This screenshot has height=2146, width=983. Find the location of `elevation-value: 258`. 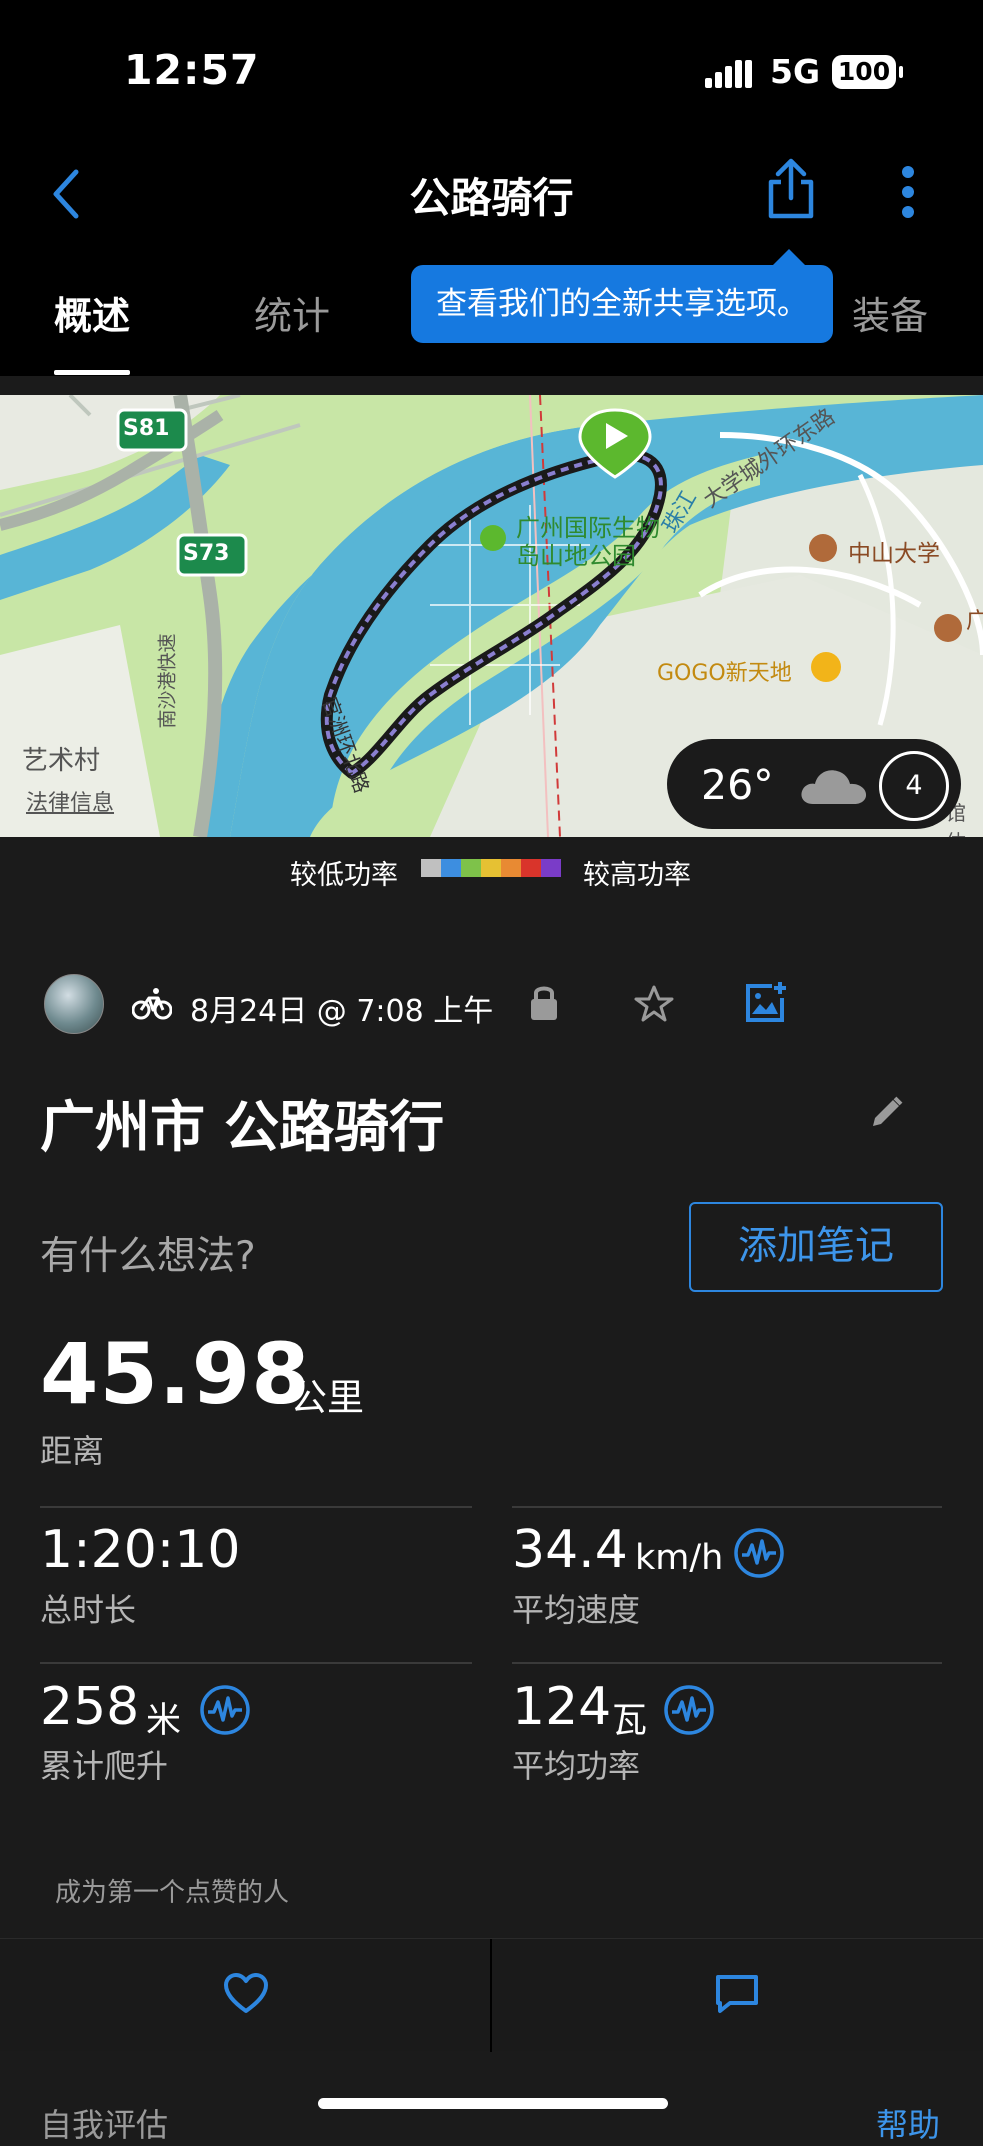

elevation-value: 258 is located at coordinates (90, 1707).